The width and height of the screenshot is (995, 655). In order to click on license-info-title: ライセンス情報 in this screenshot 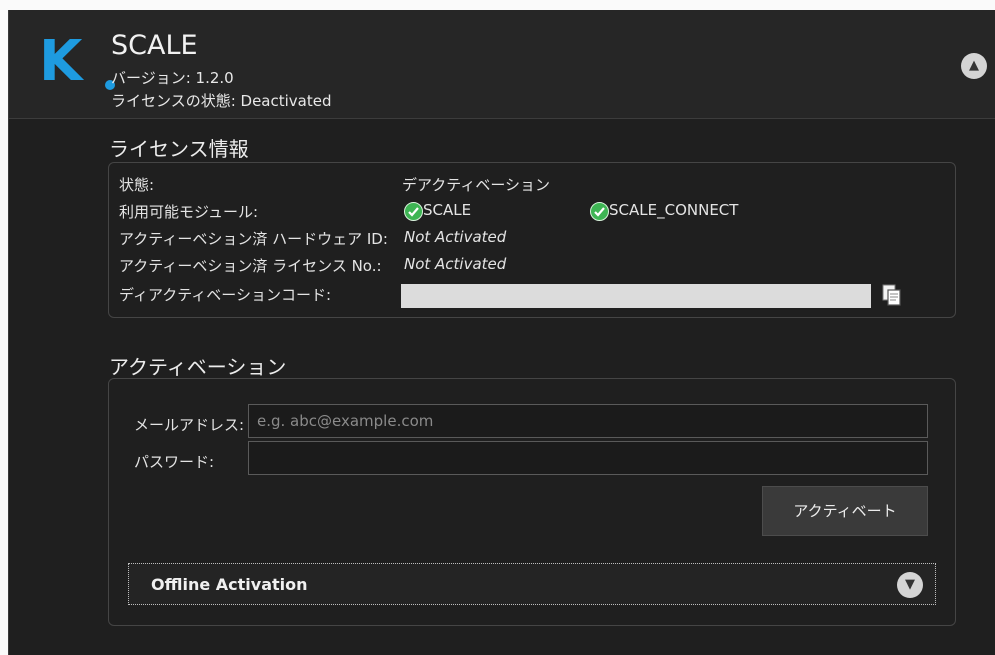, I will do `click(179, 149)`.